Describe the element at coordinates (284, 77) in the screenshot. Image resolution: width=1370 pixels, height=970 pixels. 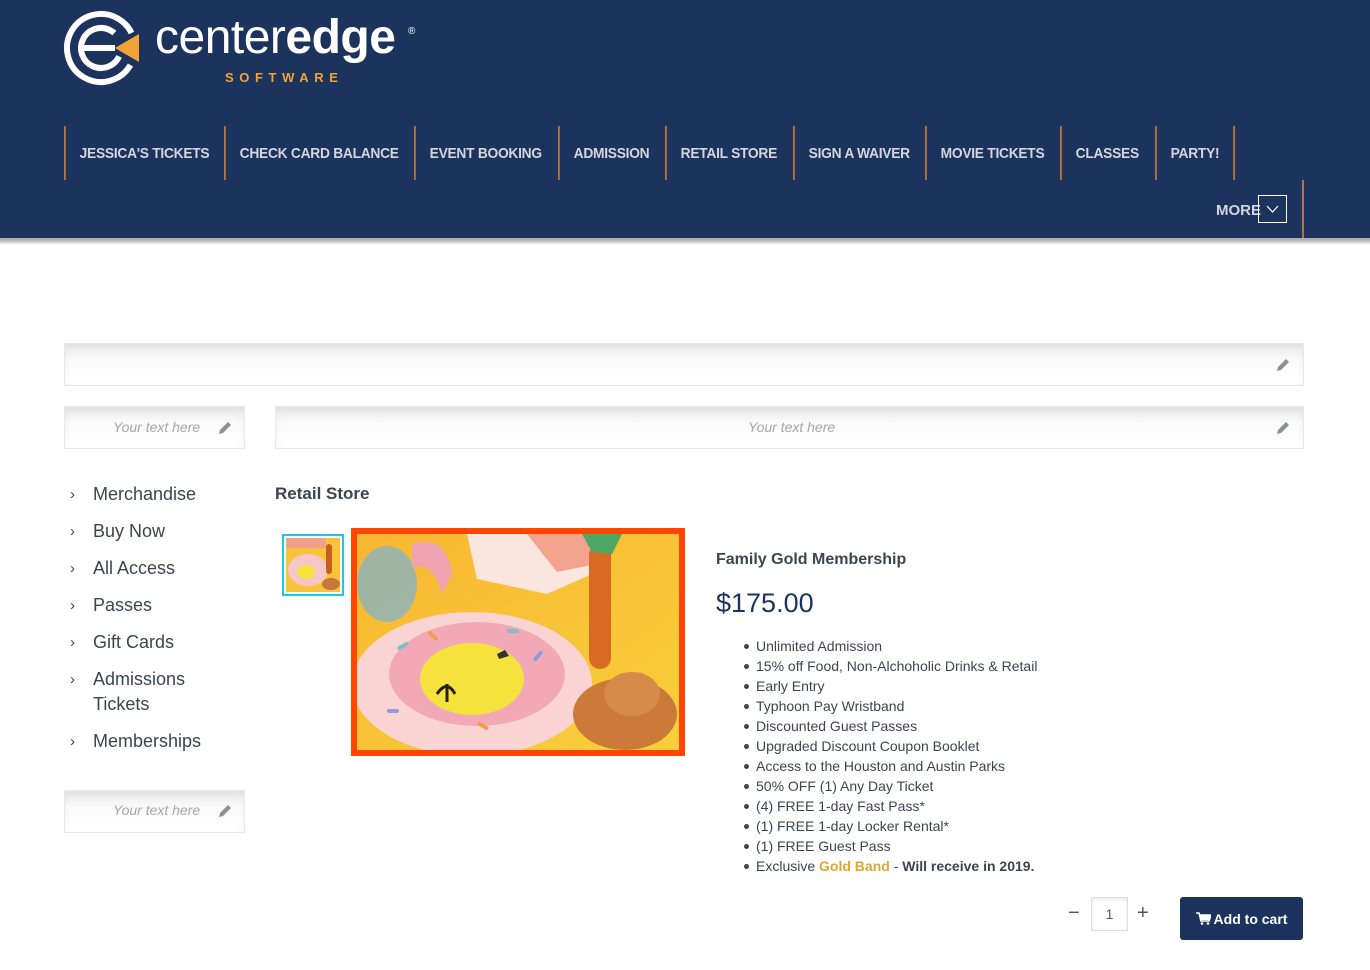
I see `logo-tagline: SOFTWARE` at that location.